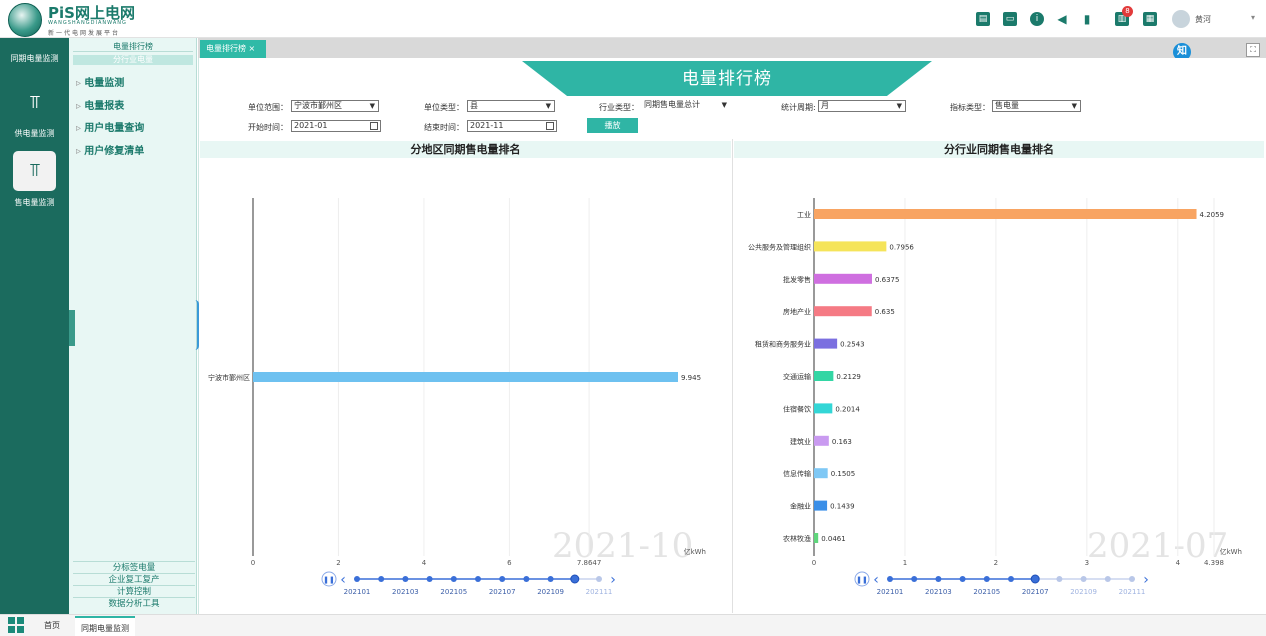  What do you see at coordinates (134, 567) in the screenshot?
I see `menu-bottom-tag-power: 分标签电量` at bounding box center [134, 567].